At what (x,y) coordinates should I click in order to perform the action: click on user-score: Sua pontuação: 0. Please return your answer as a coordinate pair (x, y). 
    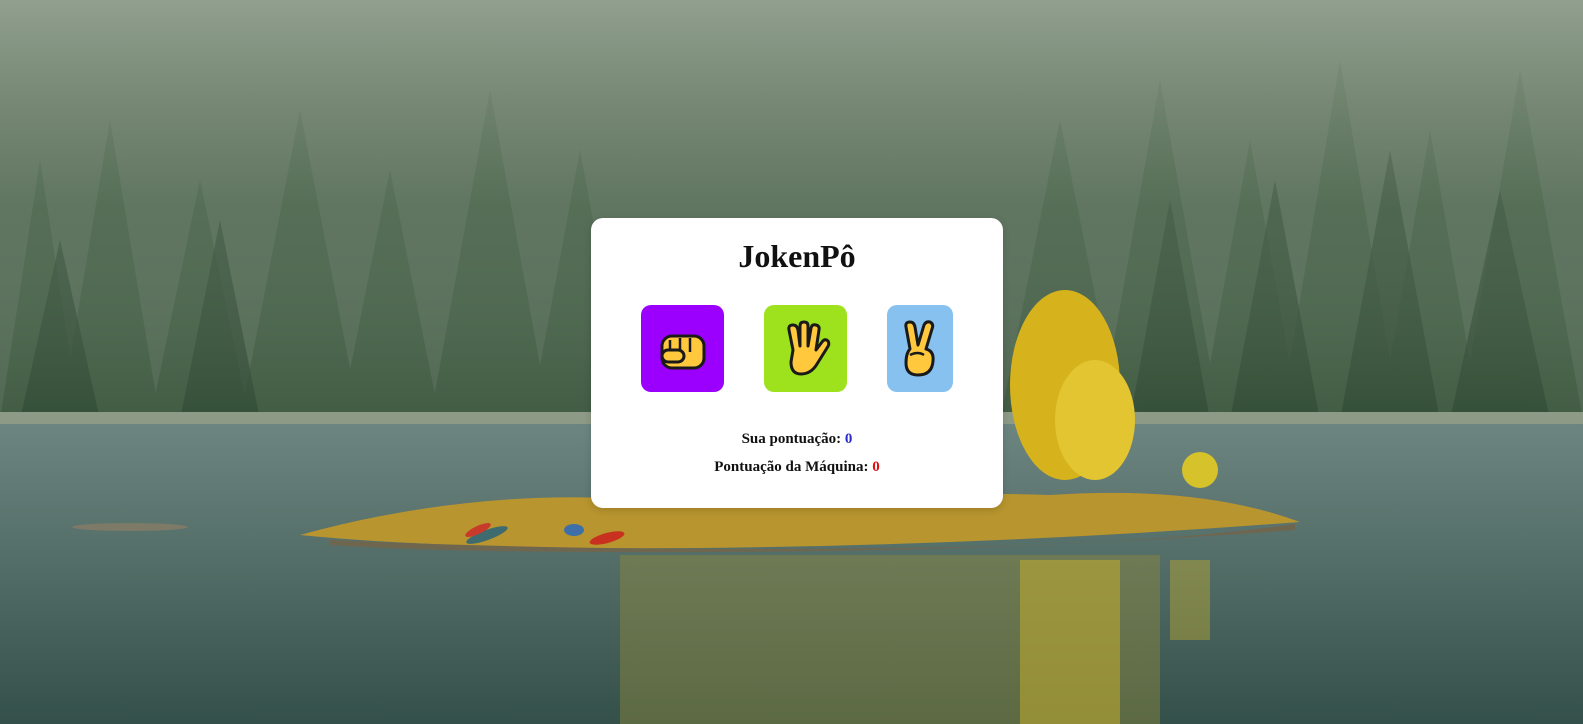
    Looking at the image, I should click on (797, 439).